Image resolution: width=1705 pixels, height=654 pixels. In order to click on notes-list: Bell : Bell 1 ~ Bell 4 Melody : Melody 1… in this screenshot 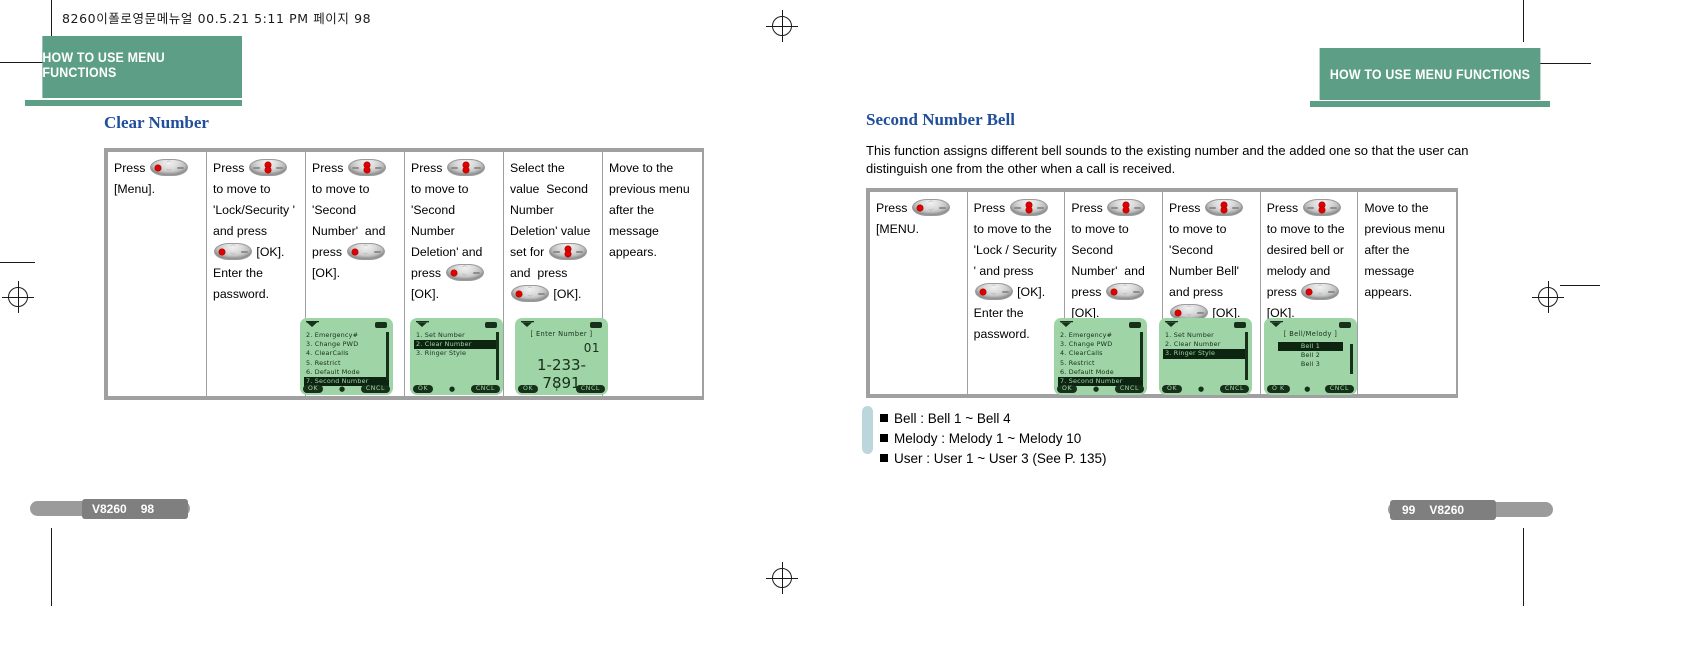, I will do `click(993, 439)`.